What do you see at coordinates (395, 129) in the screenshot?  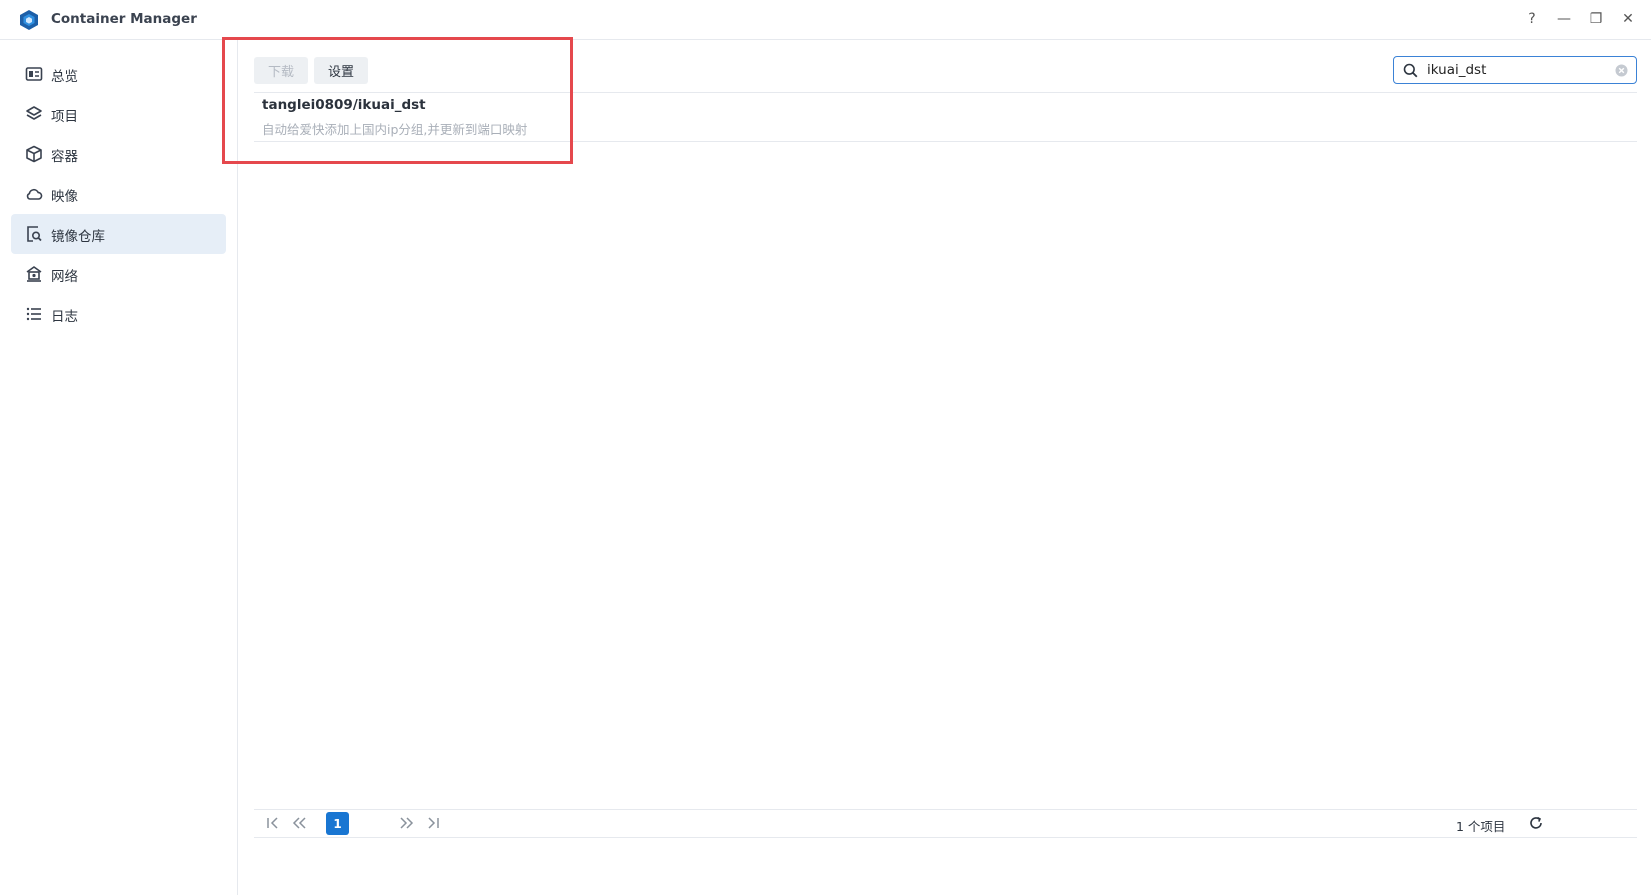 I see `repository-description: 自动给爱快添加上国内ip分组,并更新到端口映射` at bounding box center [395, 129].